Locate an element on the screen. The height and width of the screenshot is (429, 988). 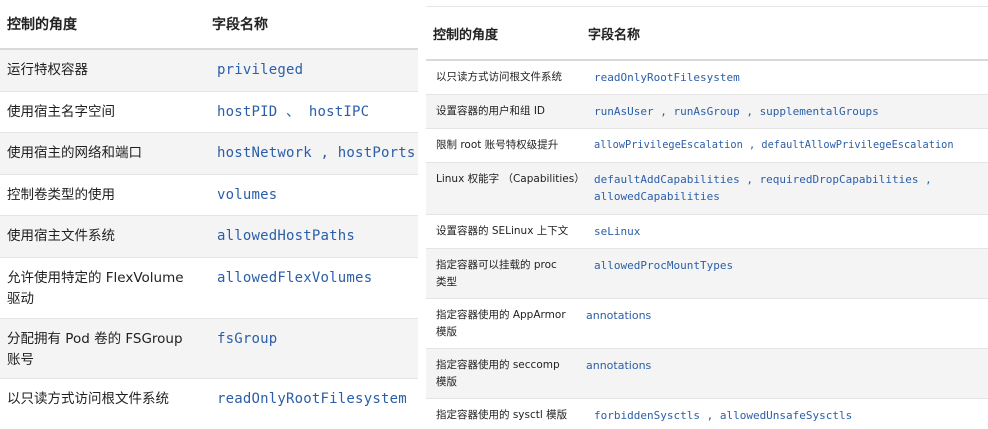
table-row: 指定容器使用的 AppArmor 模版 annotations is located at coordinates (707, 324).